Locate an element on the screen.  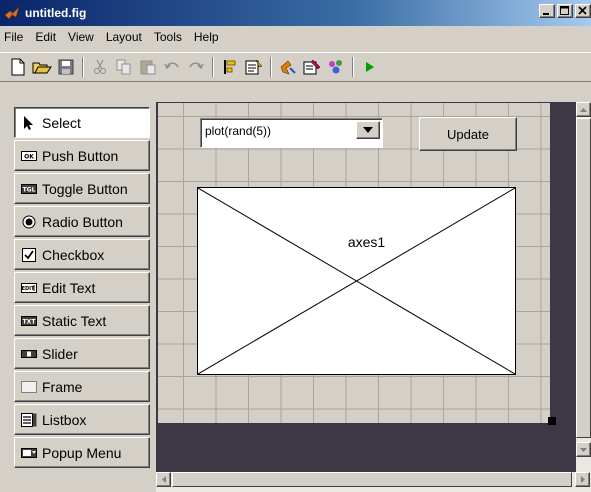
static-text-icon-badge: TXT is located at coordinates (30, 321).